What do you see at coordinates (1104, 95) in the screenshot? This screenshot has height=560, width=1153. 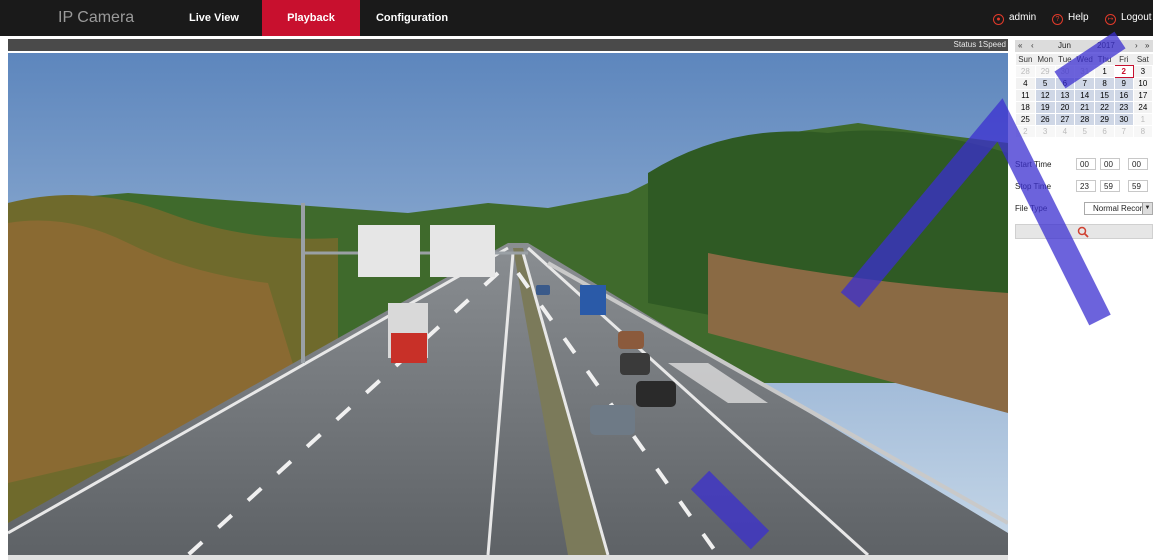 I see `calendar-day: 15` at bounding box center [1104, 95].